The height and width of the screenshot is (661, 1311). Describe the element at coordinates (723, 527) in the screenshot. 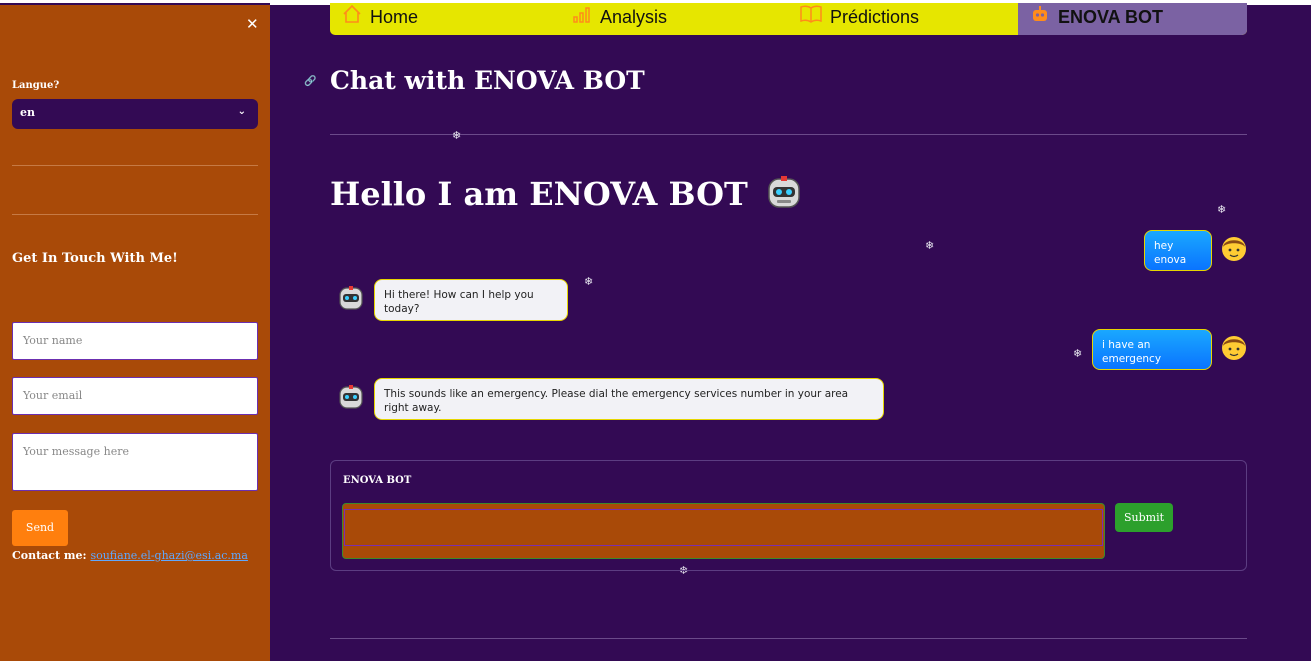

I see `chat-input` at that location.